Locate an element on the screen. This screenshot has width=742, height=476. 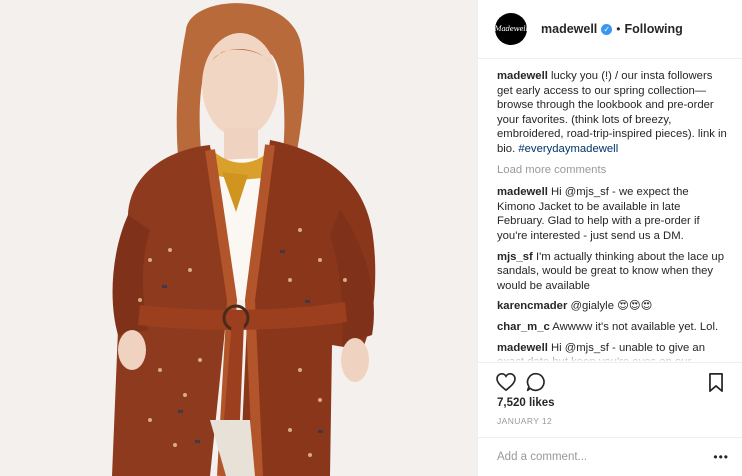
caption-username: madewell is located at coordinates (522, 76).